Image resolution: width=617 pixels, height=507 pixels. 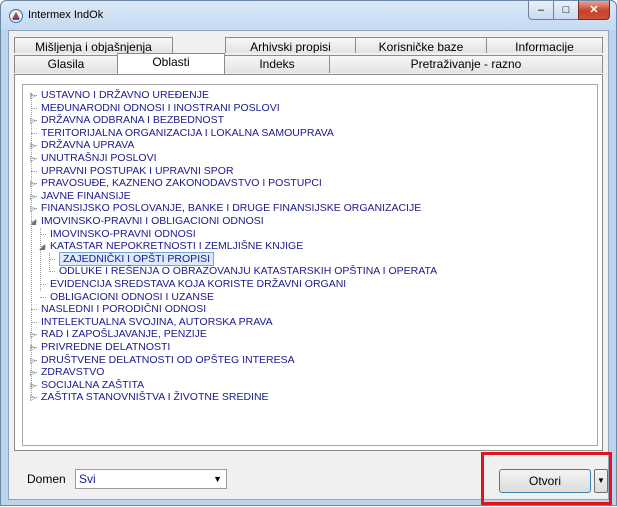 I want to click on otvori-dropdown-button: ▼, so click(x=601, y=481).